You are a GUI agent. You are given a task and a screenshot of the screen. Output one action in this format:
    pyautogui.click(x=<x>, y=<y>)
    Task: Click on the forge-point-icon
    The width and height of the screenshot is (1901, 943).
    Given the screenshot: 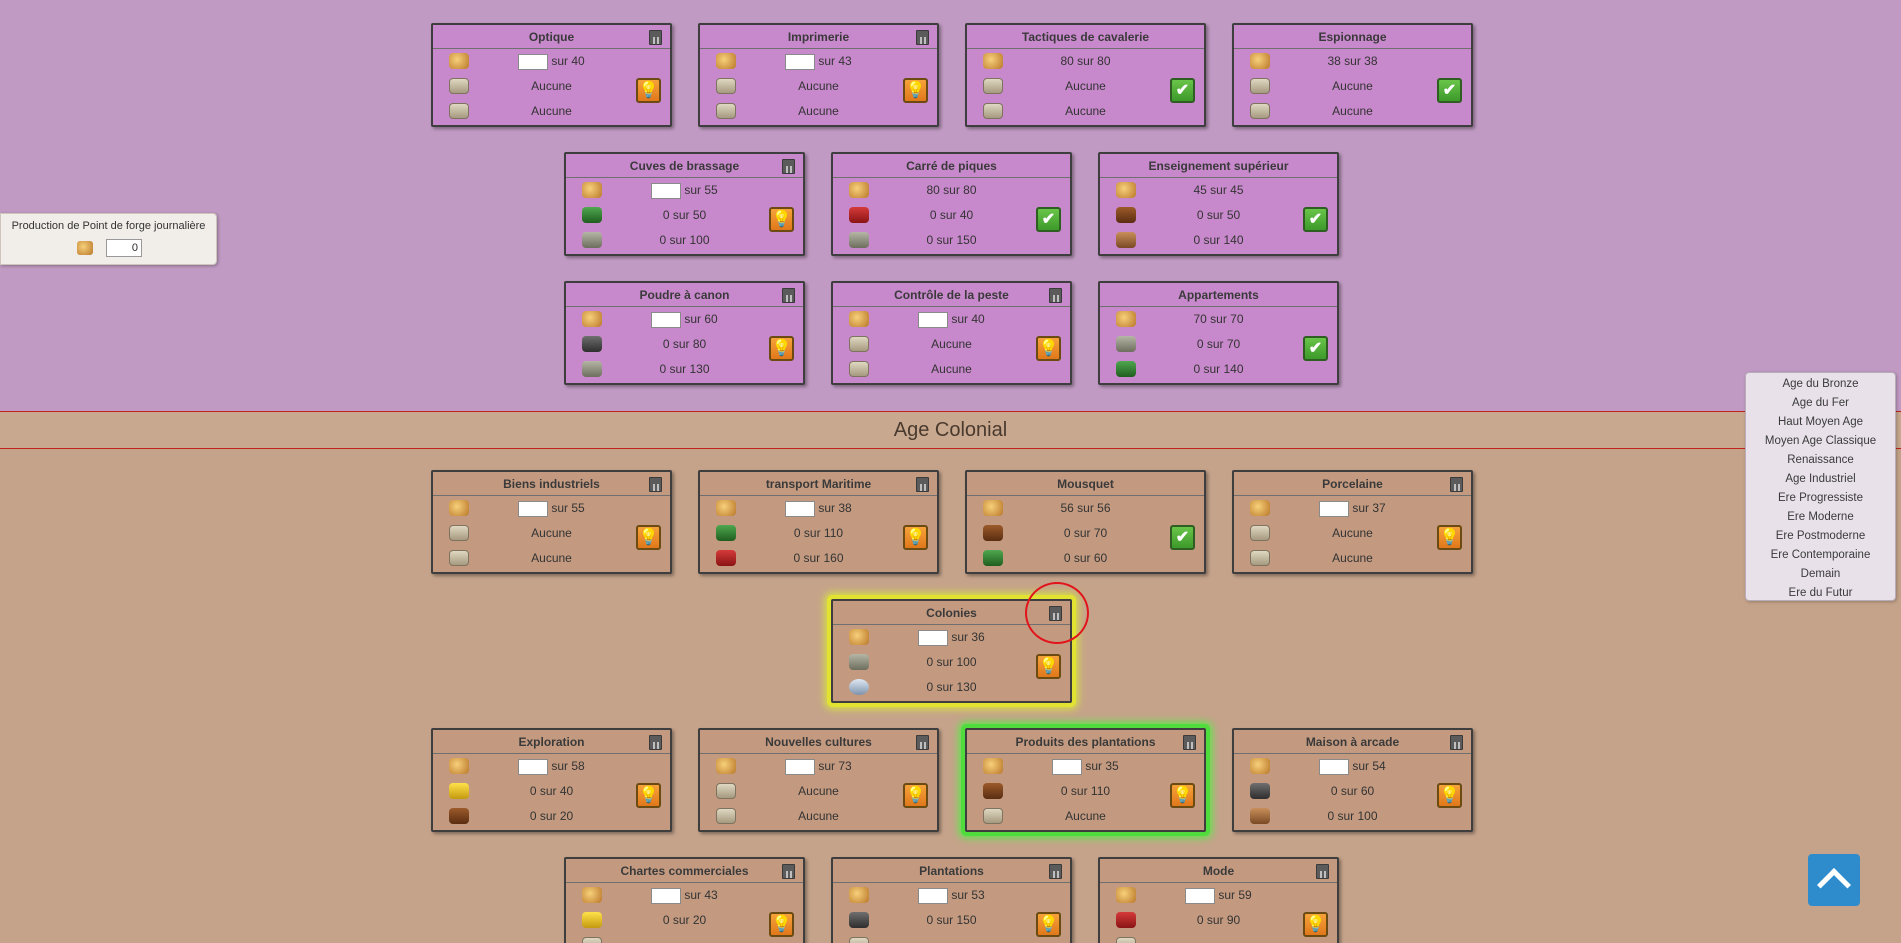 What is the action you would take?
    pyautogui.click(x=993, y=508)
    